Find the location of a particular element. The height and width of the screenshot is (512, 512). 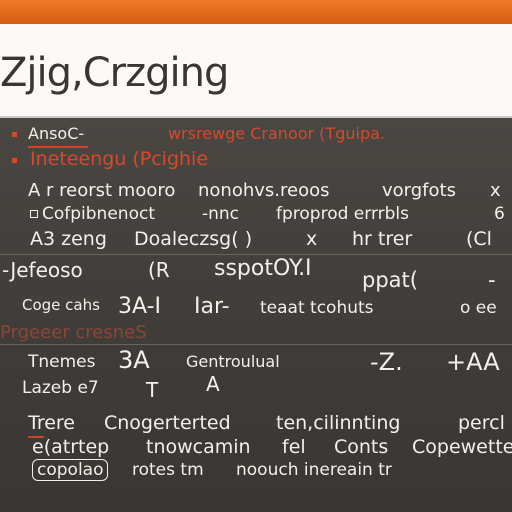

content-row-3-left: A r reorst mooro is located at coordinates (102, 190).